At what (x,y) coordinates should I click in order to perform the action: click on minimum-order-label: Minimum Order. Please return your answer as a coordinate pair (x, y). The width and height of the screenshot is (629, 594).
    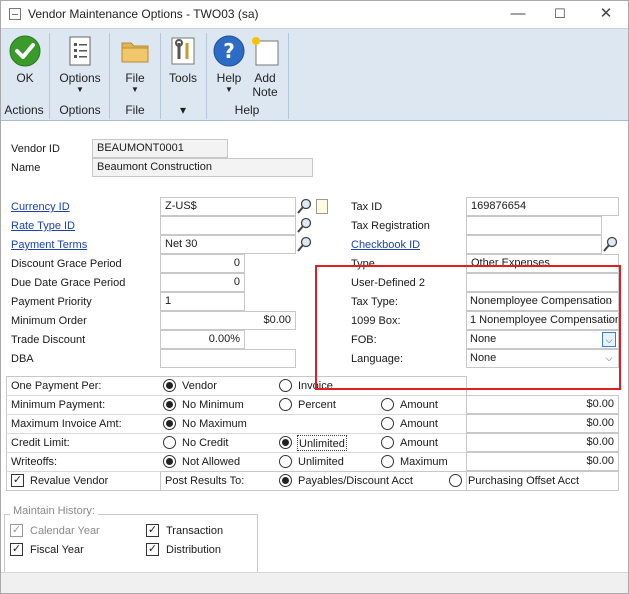
    Looking at the image, I should click on (49, 321).